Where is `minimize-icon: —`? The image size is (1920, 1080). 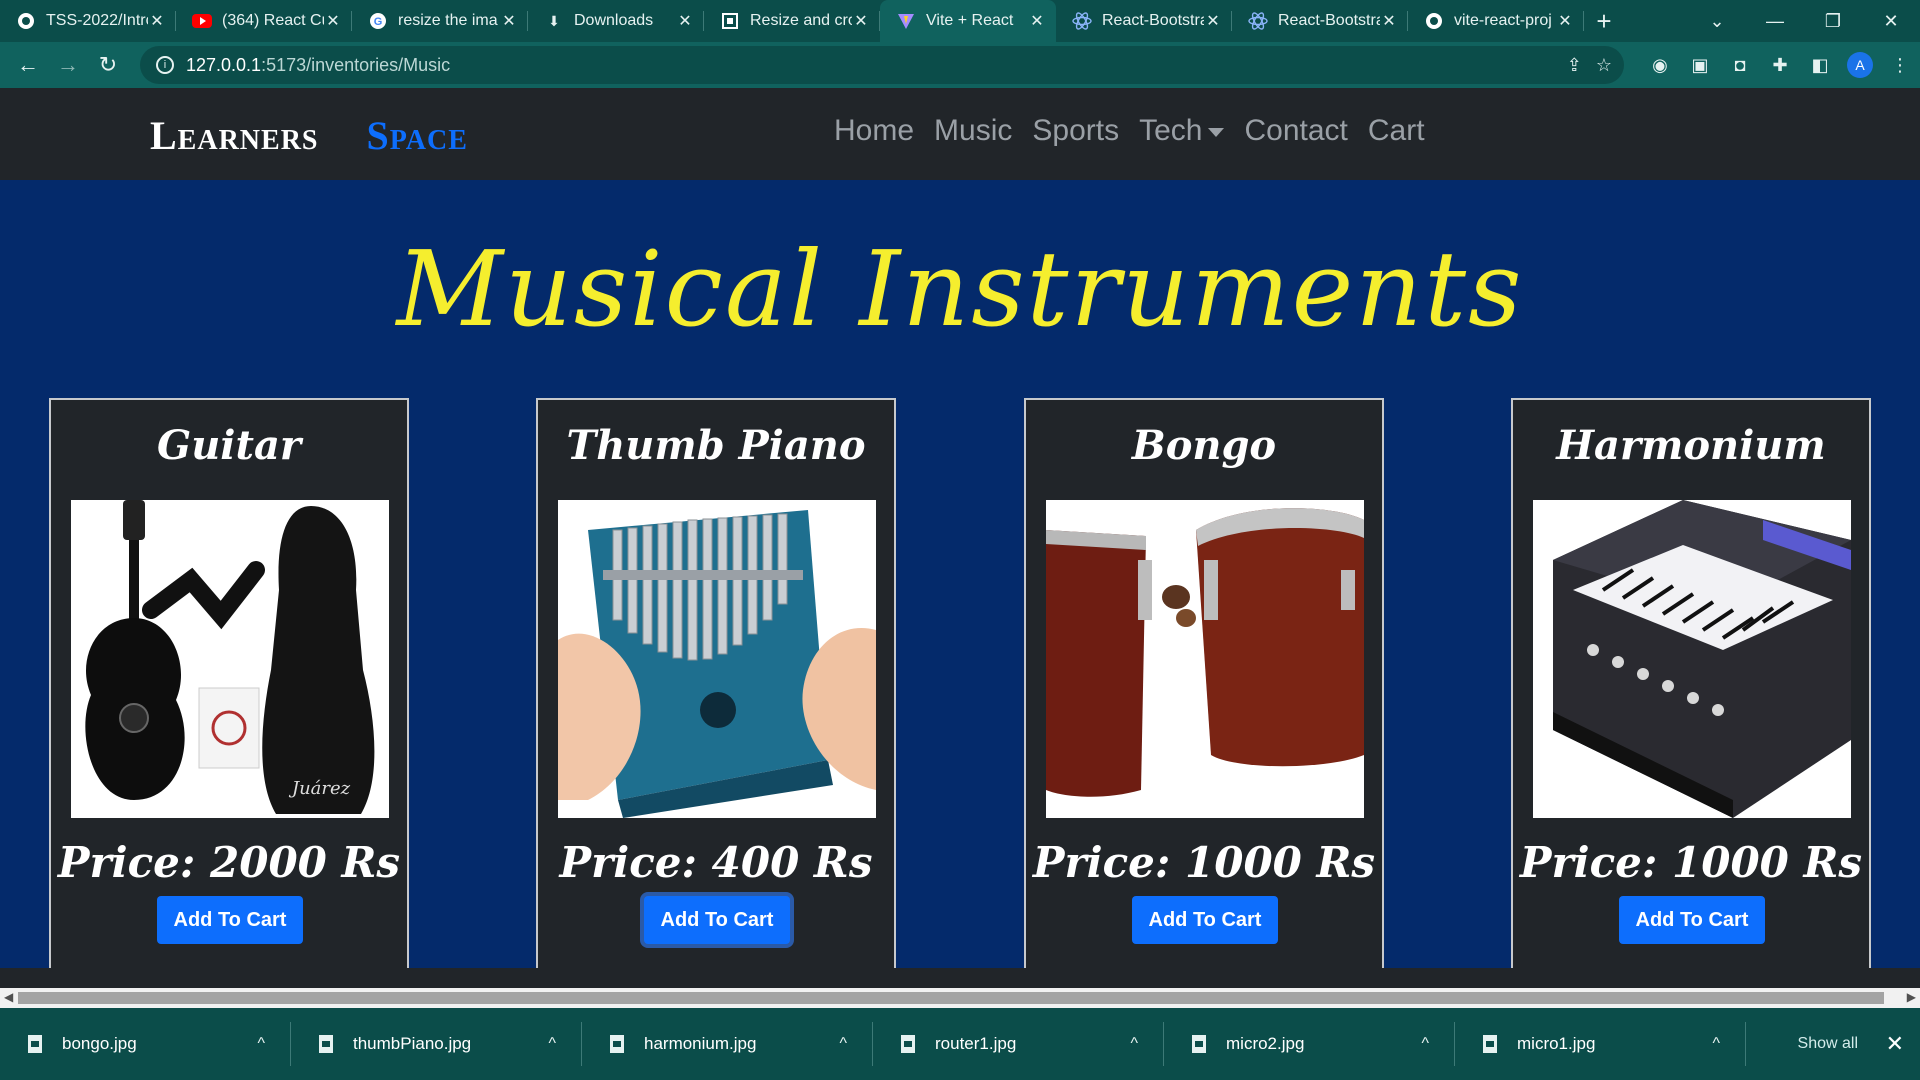 minimize-icon: — is located at coordinates (1775, 21).